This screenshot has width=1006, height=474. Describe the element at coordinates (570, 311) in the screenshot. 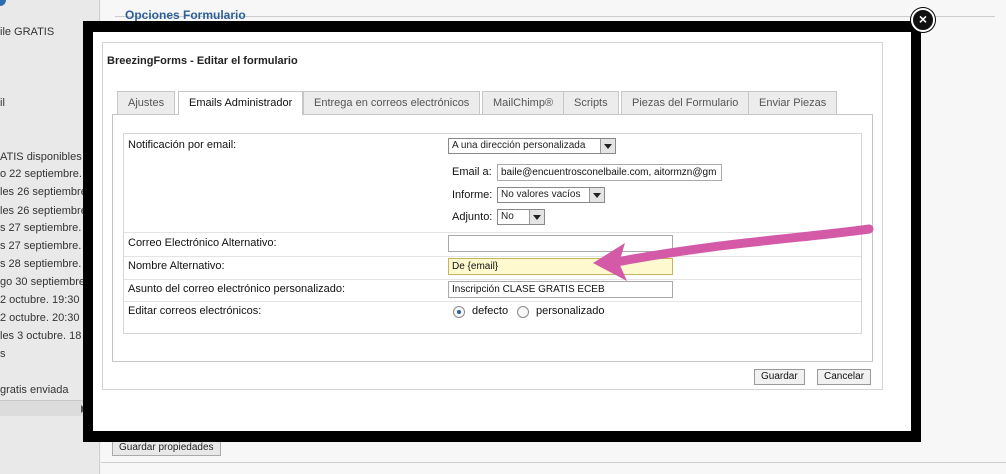

I see `radio-custom-label: personalizado` at that location.